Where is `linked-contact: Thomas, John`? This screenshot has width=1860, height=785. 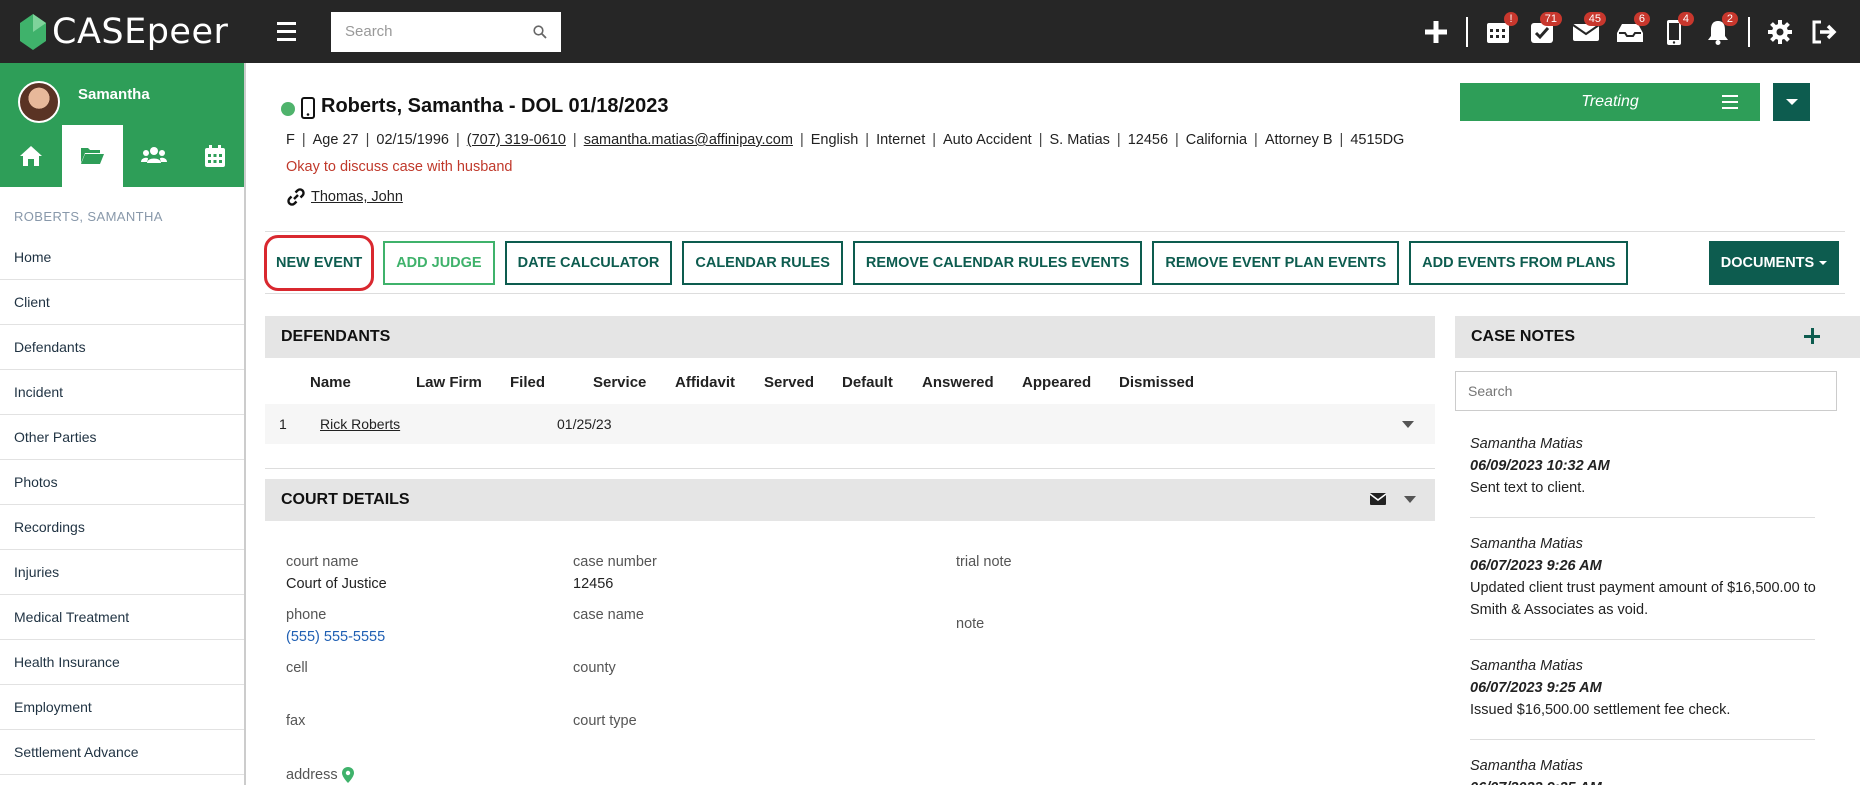 linked-contact: Thomas, John is located at coordinates (344, 197).